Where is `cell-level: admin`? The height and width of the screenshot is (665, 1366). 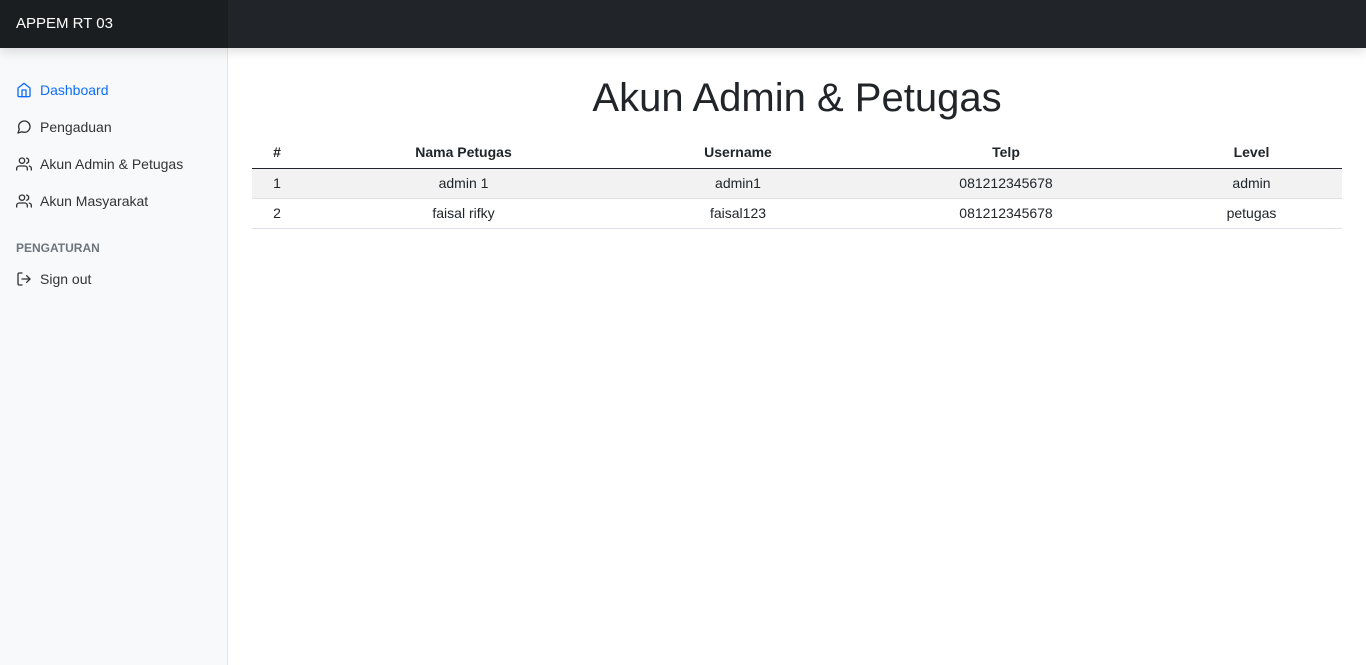 cell-level: admin is located at coordinates (1251, 183).